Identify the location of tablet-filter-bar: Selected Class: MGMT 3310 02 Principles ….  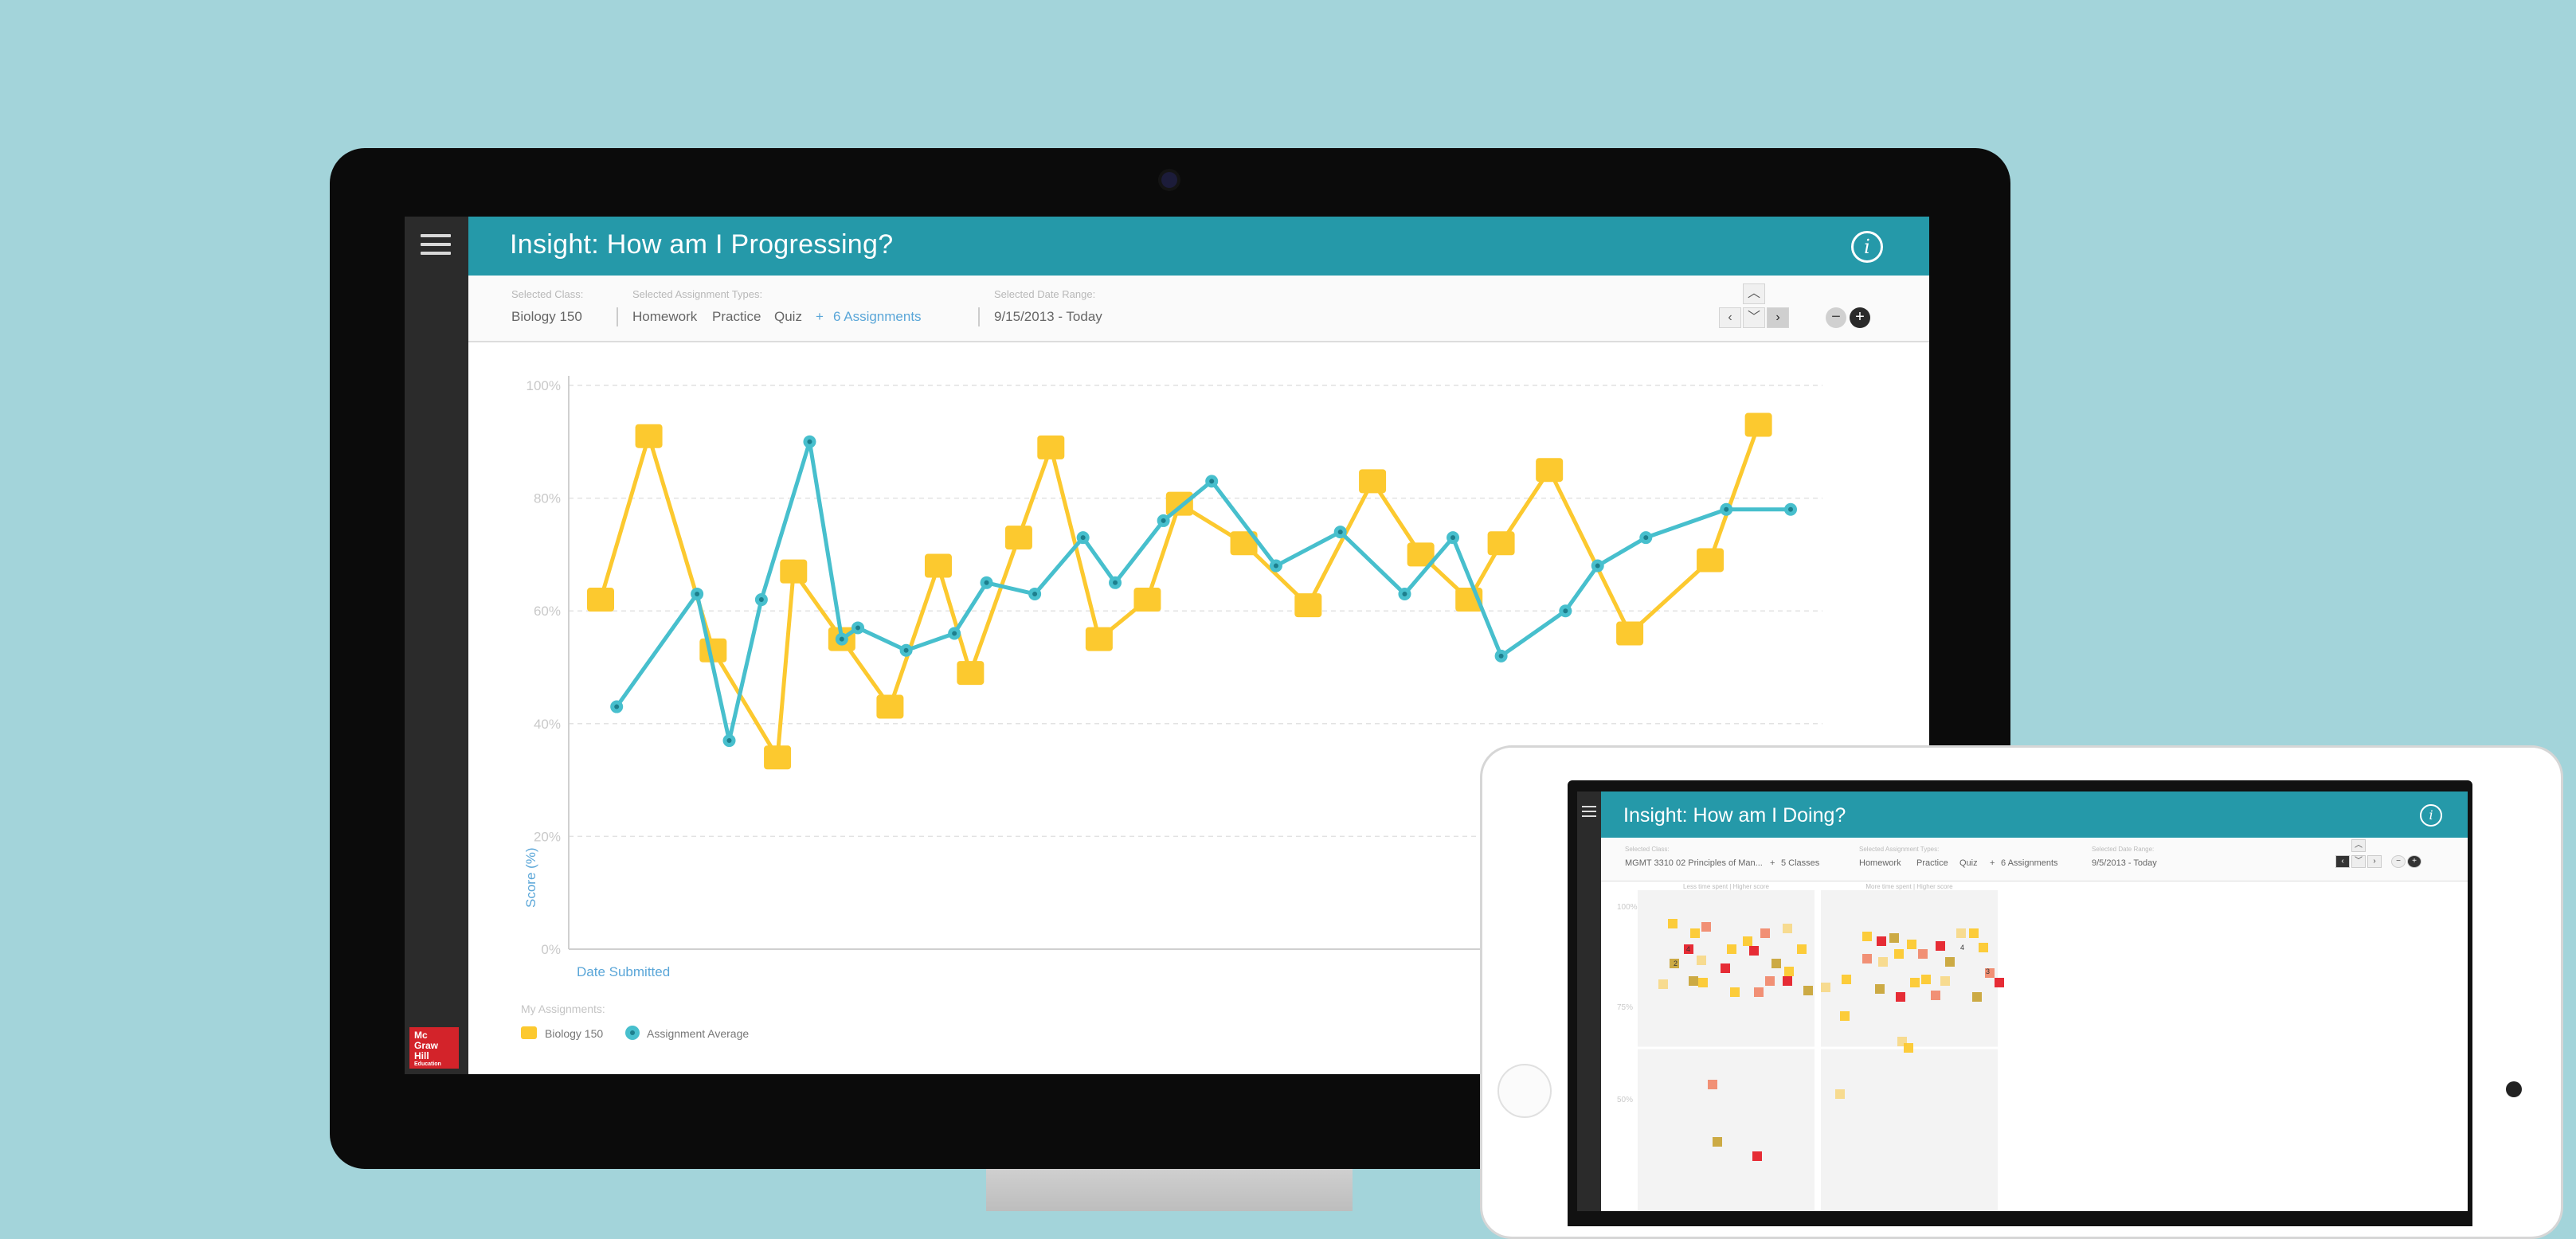
(2034, 859).